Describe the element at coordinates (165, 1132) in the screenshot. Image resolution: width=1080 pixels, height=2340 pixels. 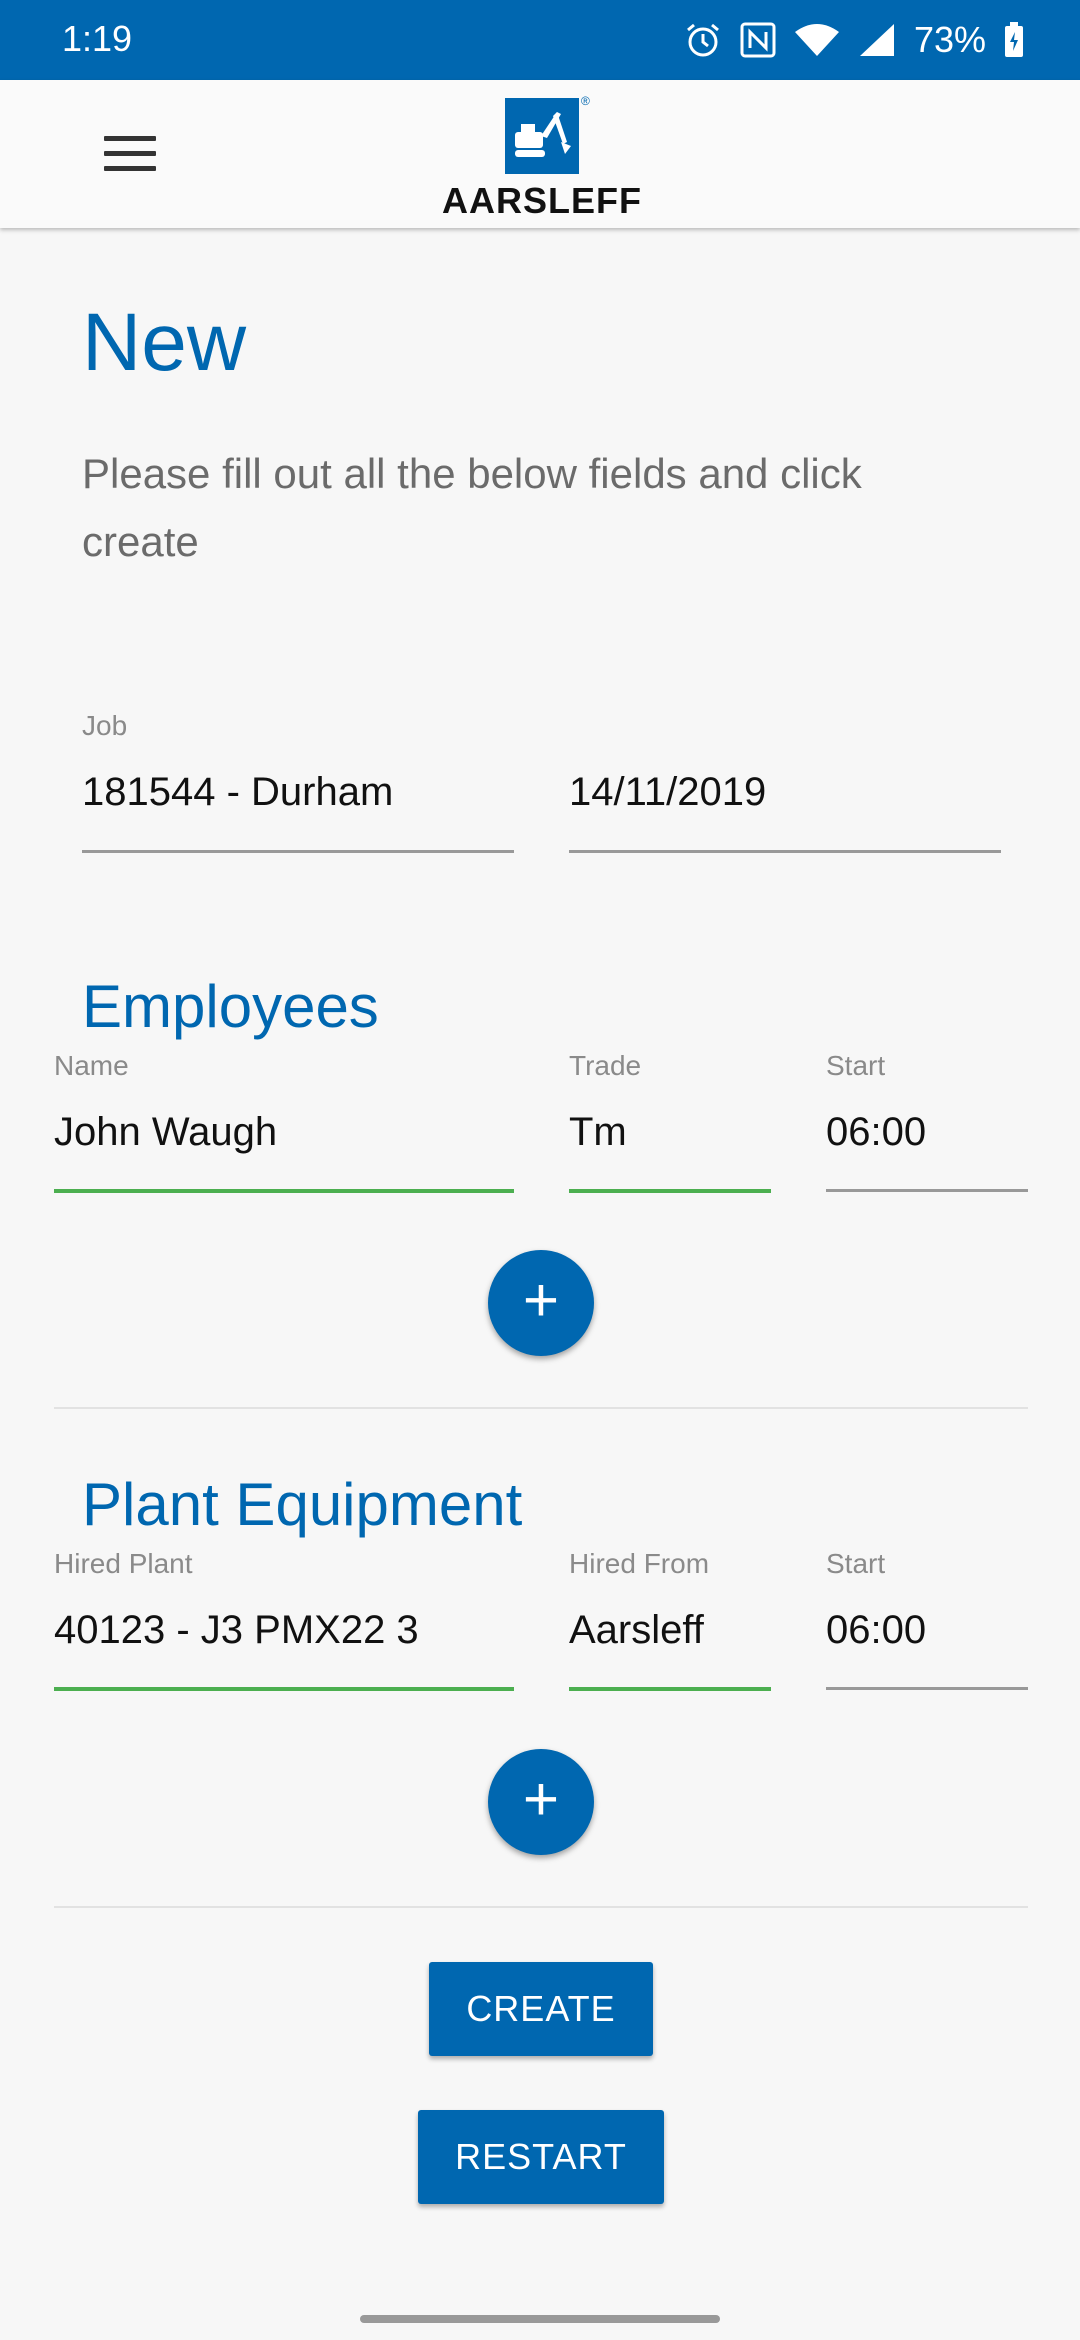
I see `employee-name-field: John Waugh` at that location.